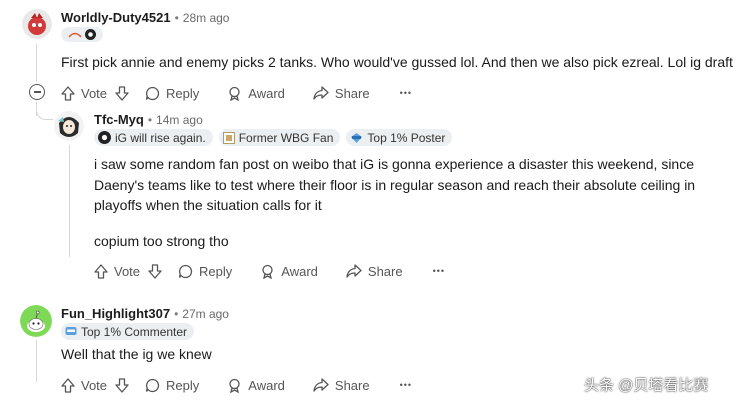 The image size is (755, 406). I want to click on top-commenter-icon, so click(71, 331).